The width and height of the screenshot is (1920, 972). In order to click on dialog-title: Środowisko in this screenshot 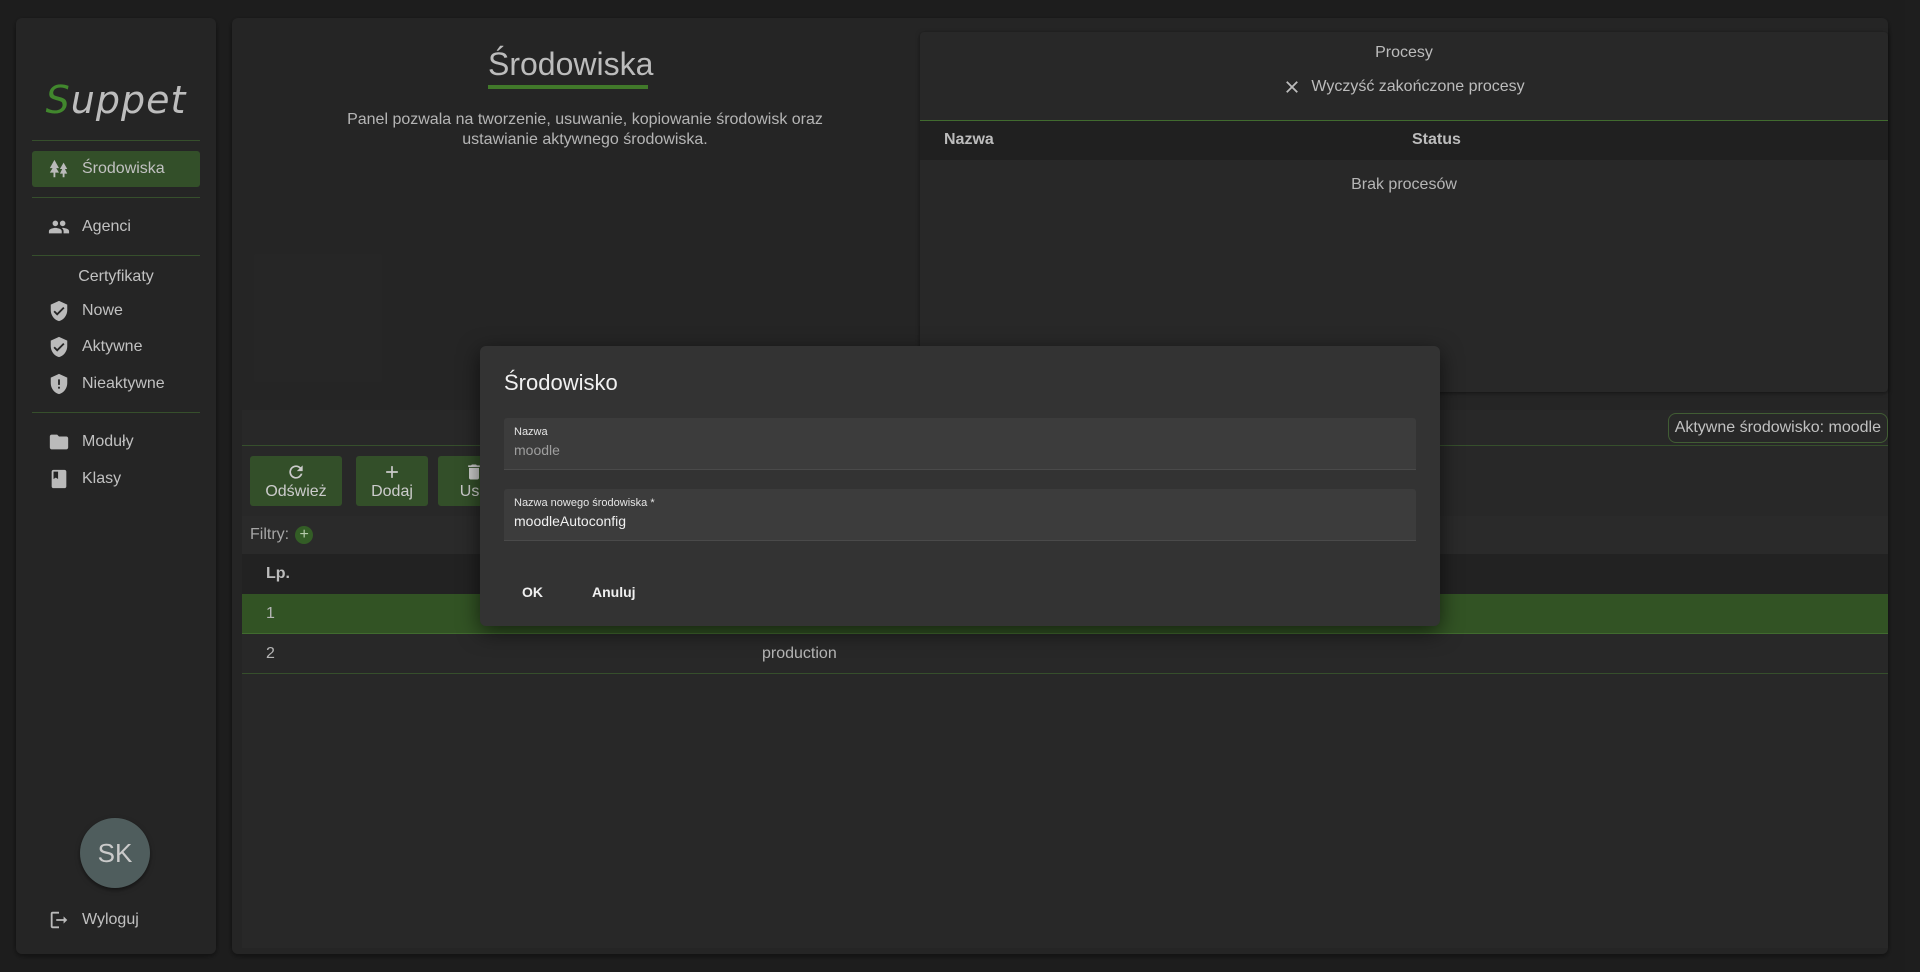, I will do `click(561, 382)`.